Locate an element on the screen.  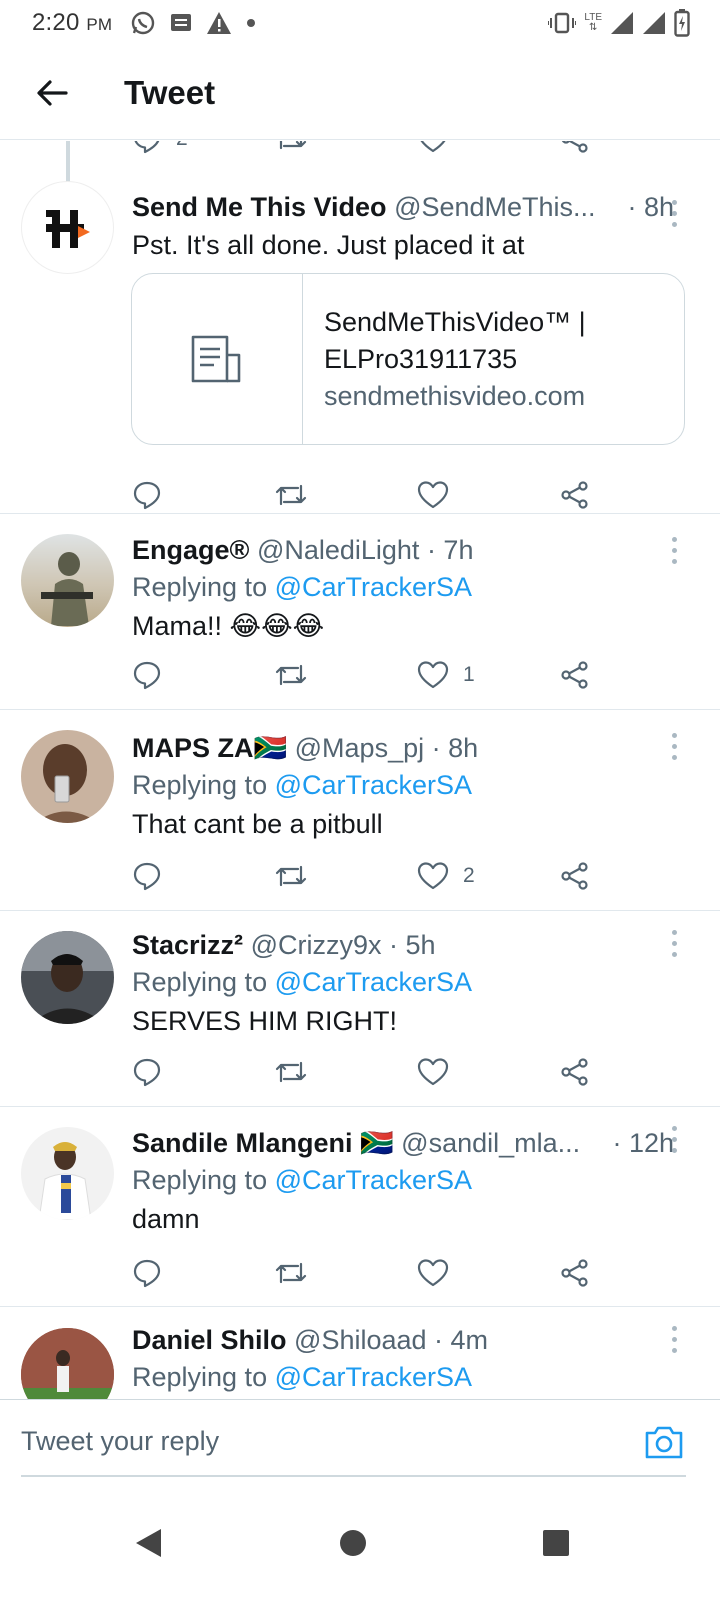
whatsapp-icon is located at coordinates (143, 23).